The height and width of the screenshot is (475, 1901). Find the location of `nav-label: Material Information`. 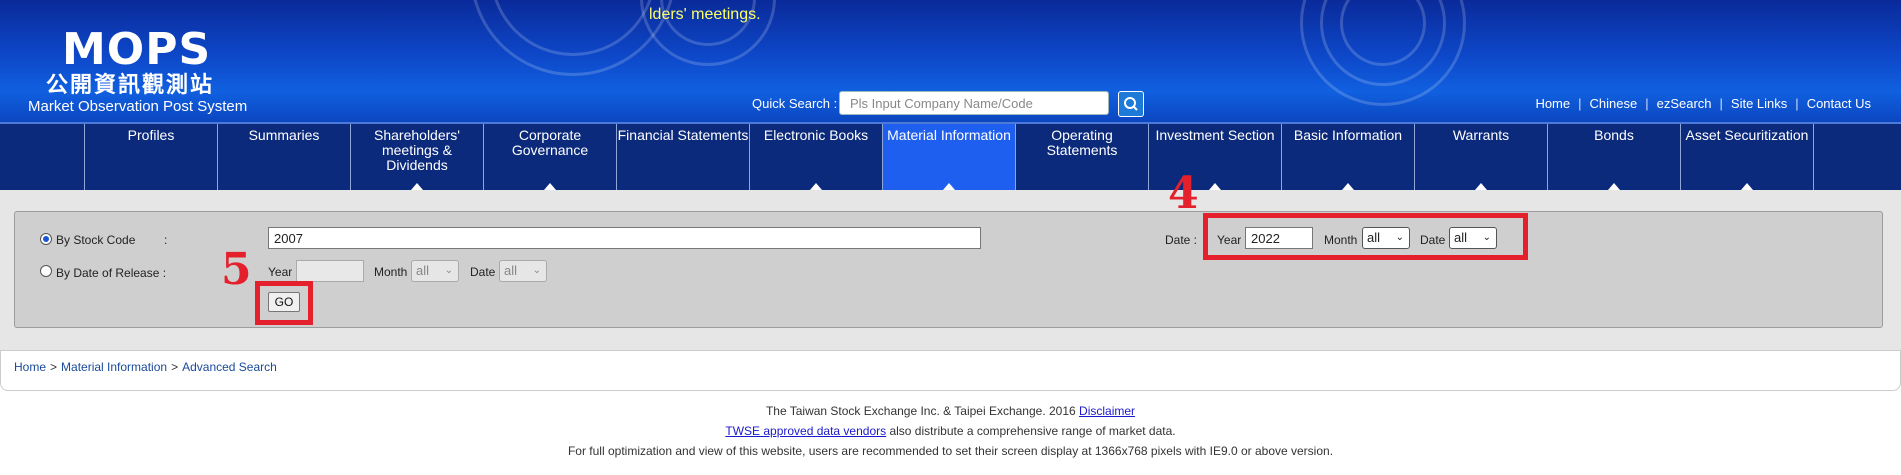

nav-label: Material Information is located at coordinates (949, 135).